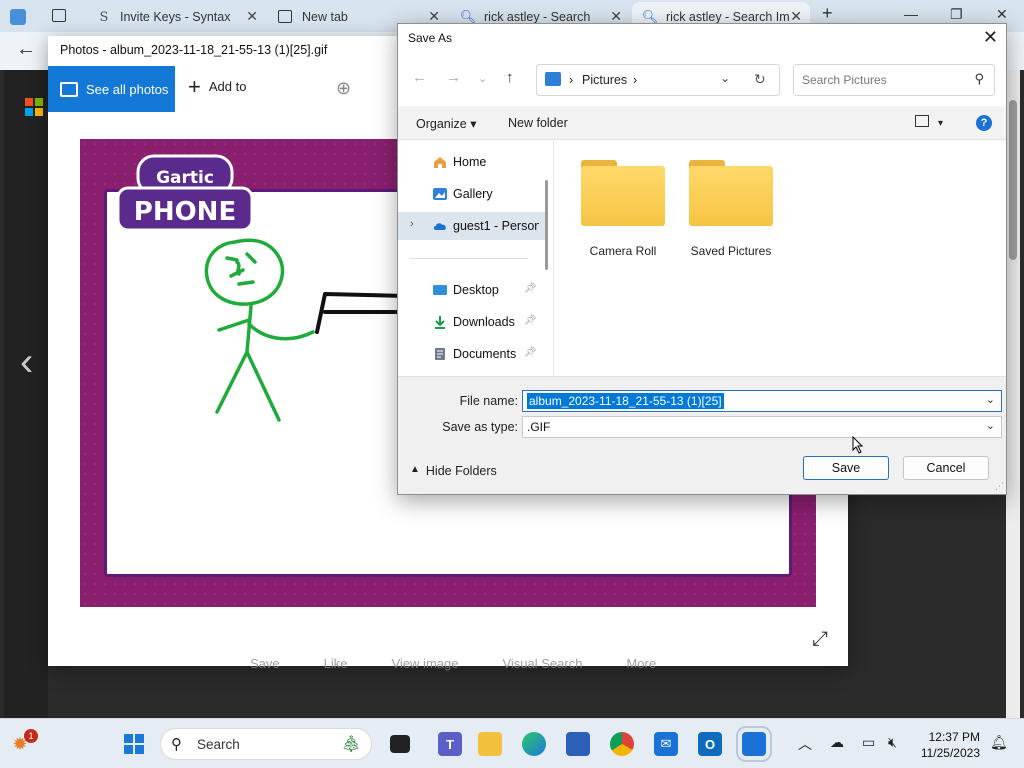 Image resolution: width=1024 pixels, height=768 pixels. Describe the element at coordinates (622, 744) in the screenshot. I see `chrome-icon` at that location.